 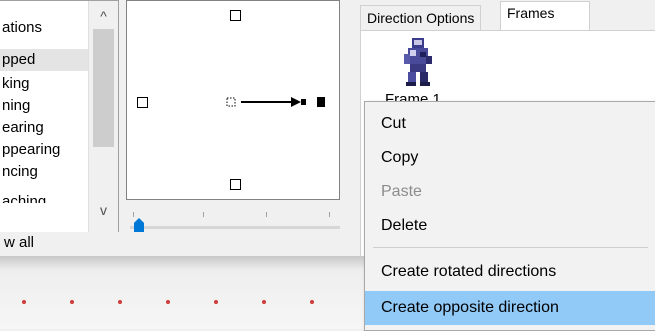 I want to click on list-item-disappearing: ppearing, so click(x=44, y=150).